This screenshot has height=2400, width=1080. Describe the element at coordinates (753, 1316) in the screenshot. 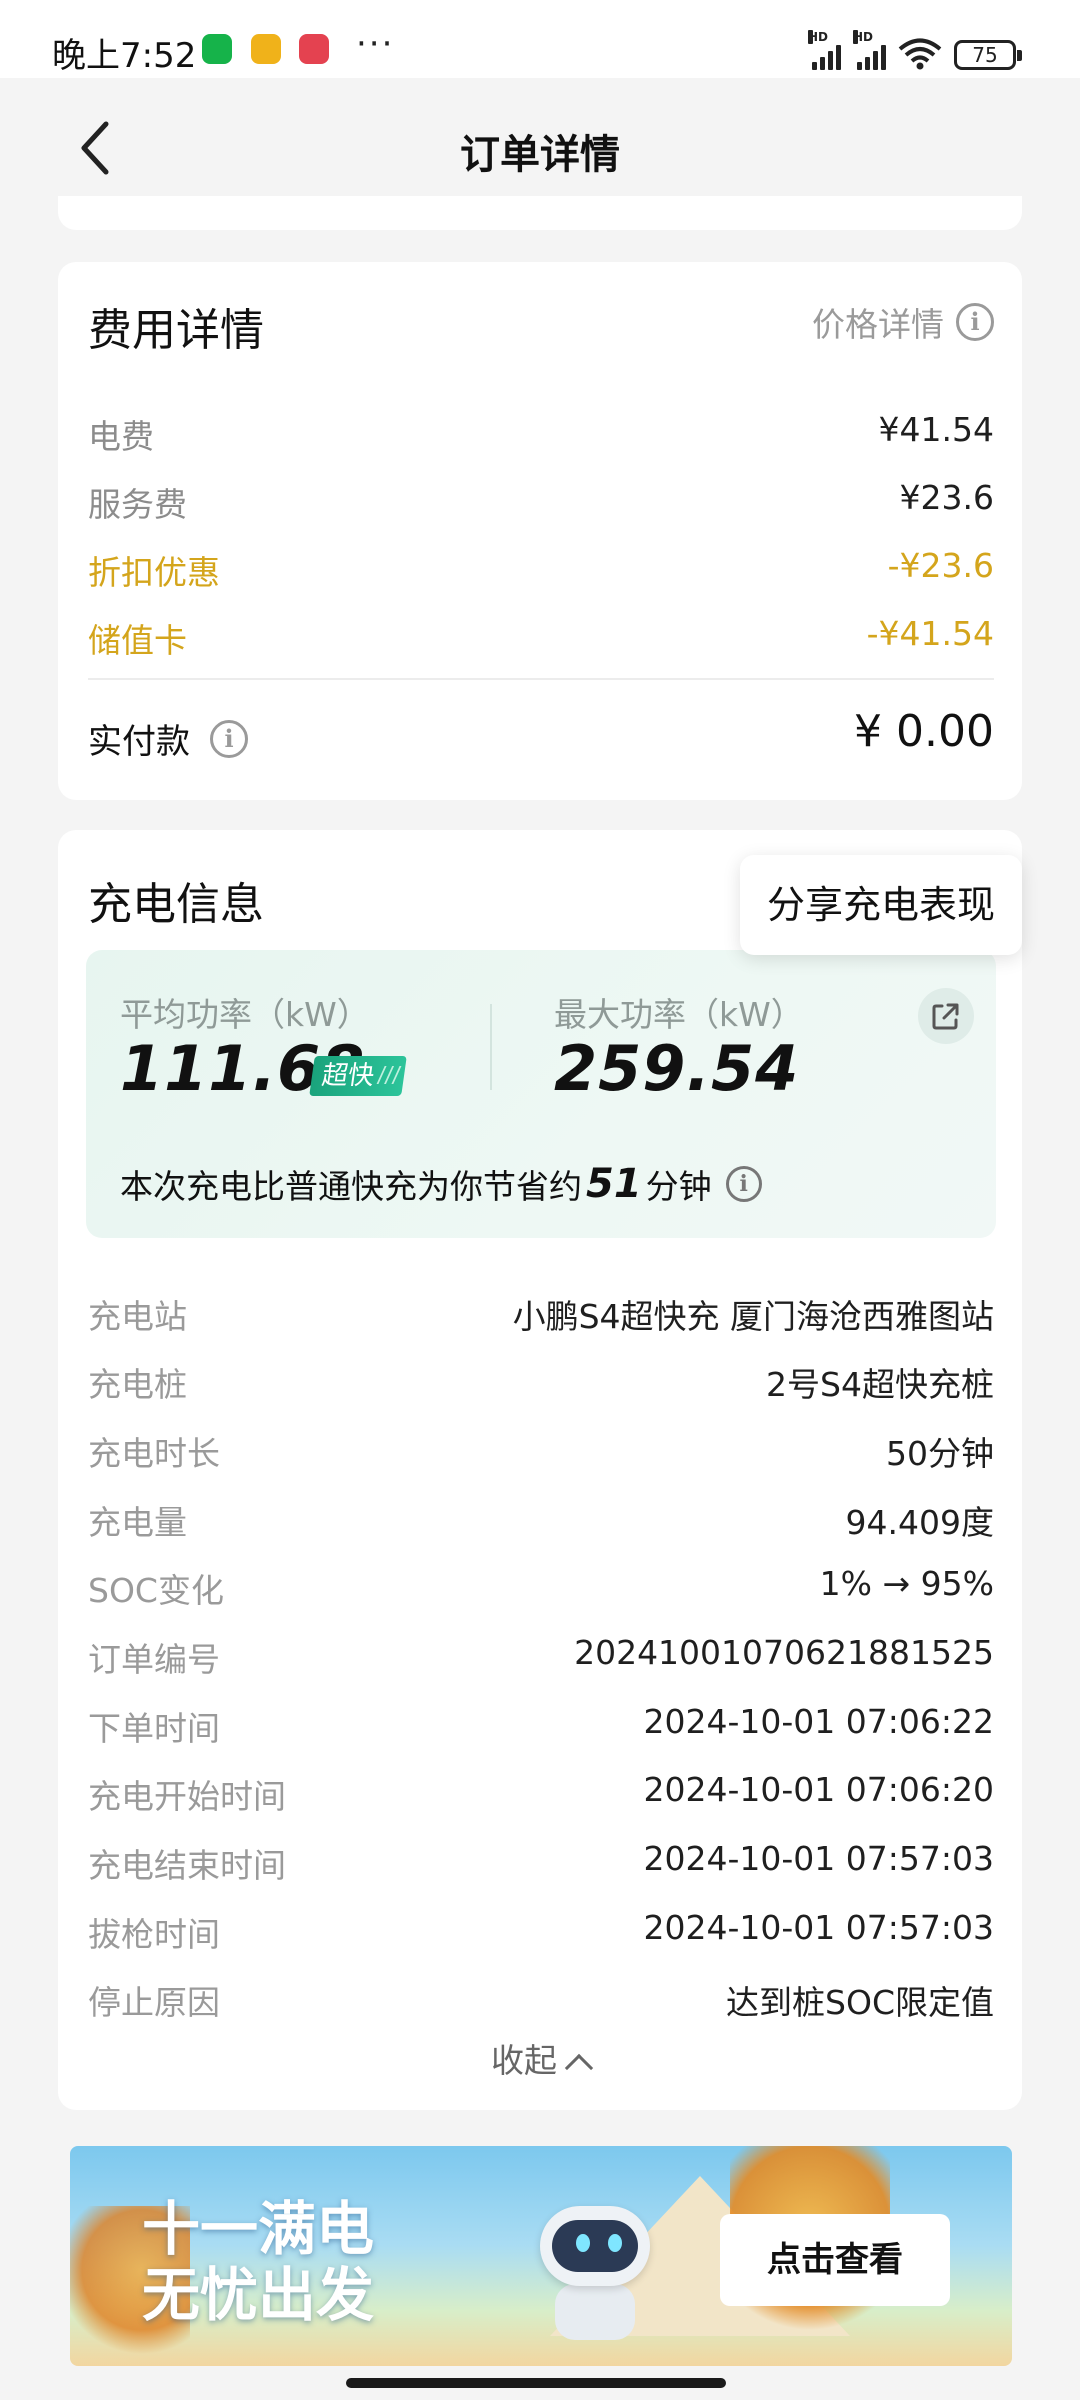

I see `info-value: 小鹏S4超快充 厦门海沧西雅图站` at that location.